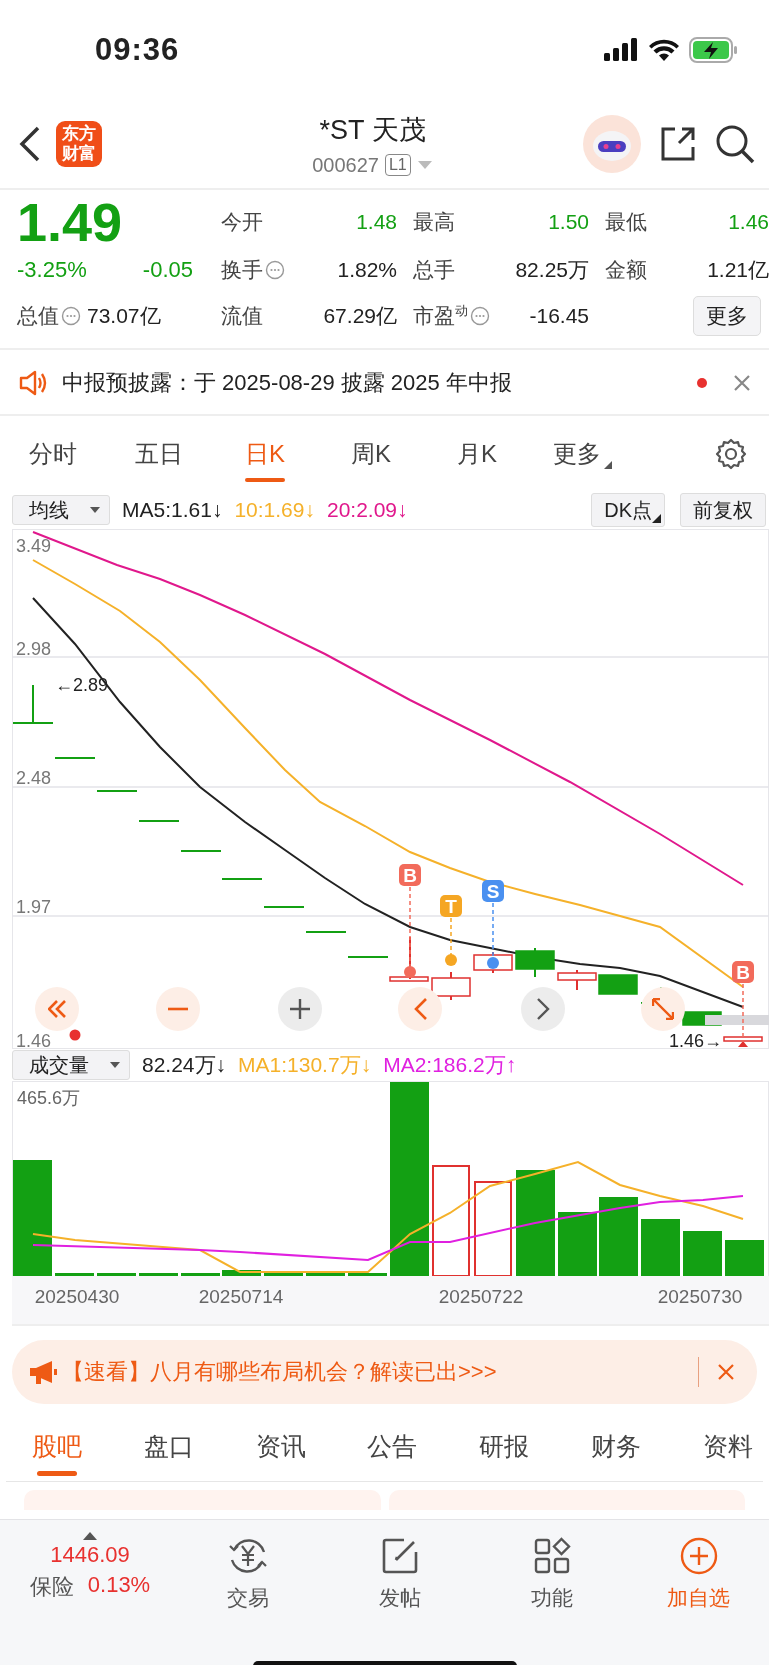 The width and height of the screenshot is (769, 1665). I want to click on share-icon, so click(678, 144).